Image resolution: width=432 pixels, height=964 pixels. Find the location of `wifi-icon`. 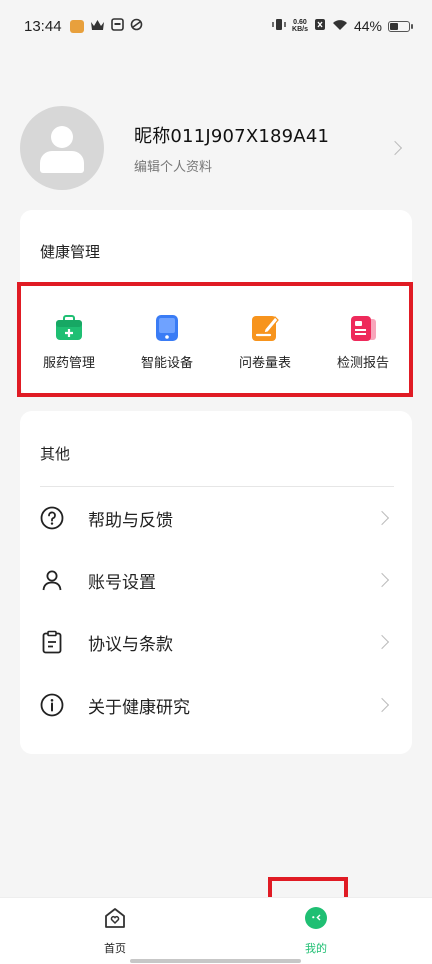

wifi-icon is located at coordinates (340, 26).